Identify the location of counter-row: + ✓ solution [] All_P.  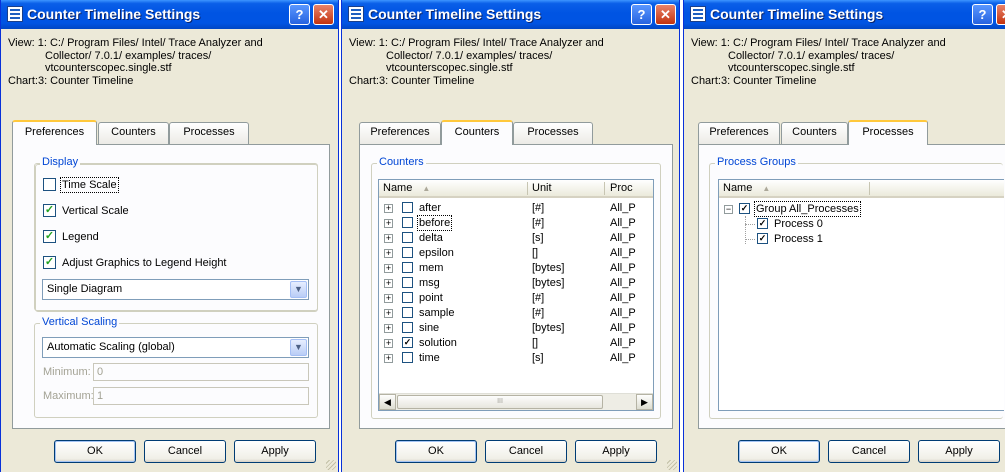
(516, 343).